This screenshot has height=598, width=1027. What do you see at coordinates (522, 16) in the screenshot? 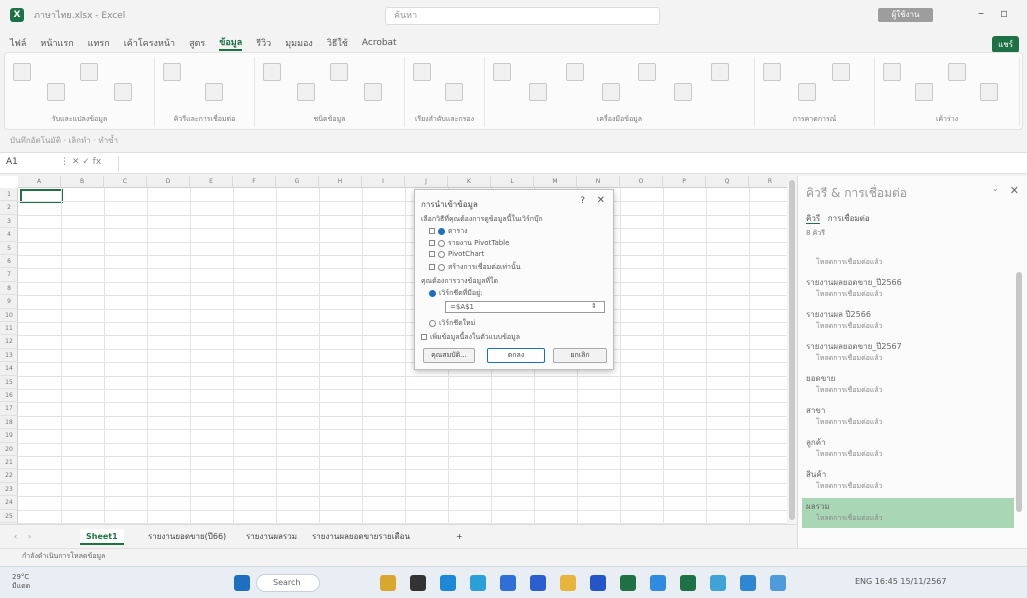
I see `search-input: ค้นหา` at bounding box center [522, 16].